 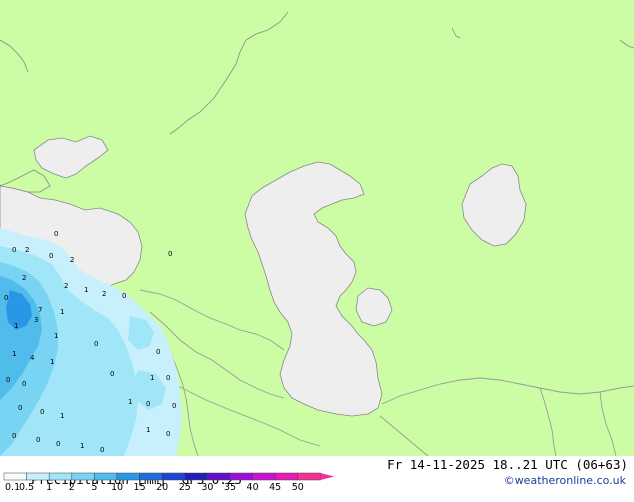 I want to click on precip-value-label: 7, so click(x=40, y=310).